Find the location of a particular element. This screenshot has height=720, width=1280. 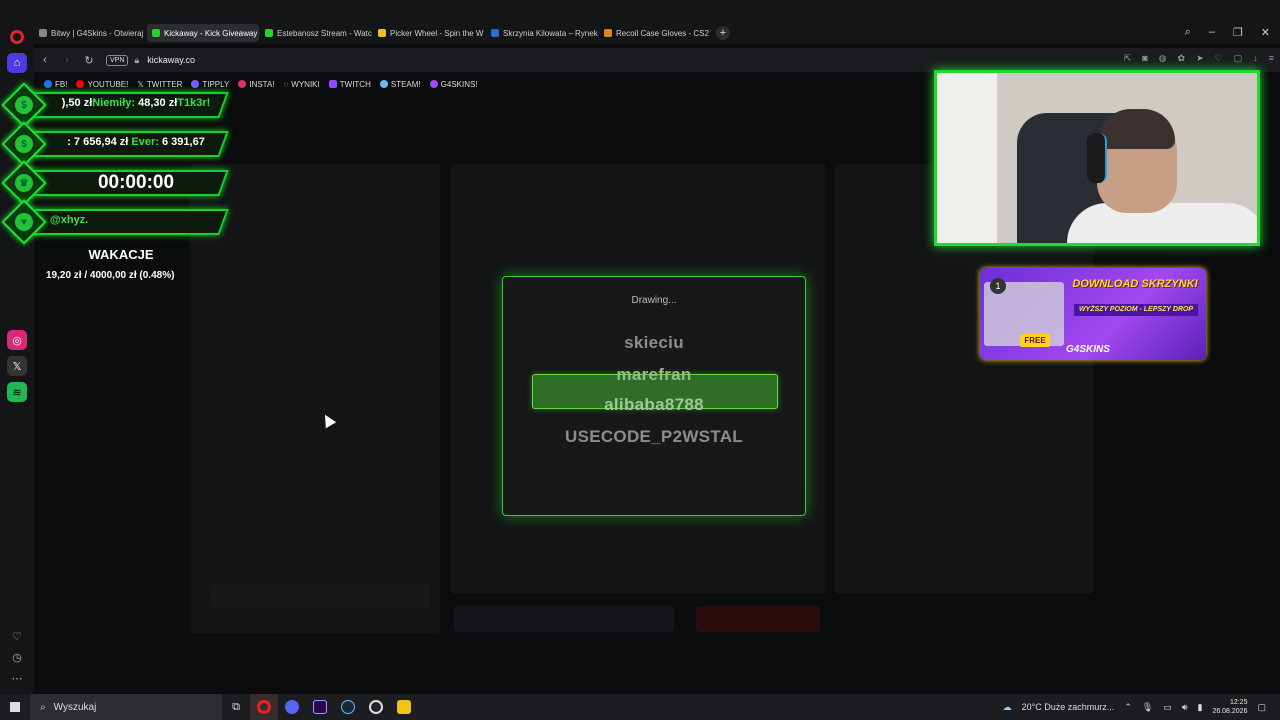

home-icon: ⌂ is located at coordinates (17, 63).